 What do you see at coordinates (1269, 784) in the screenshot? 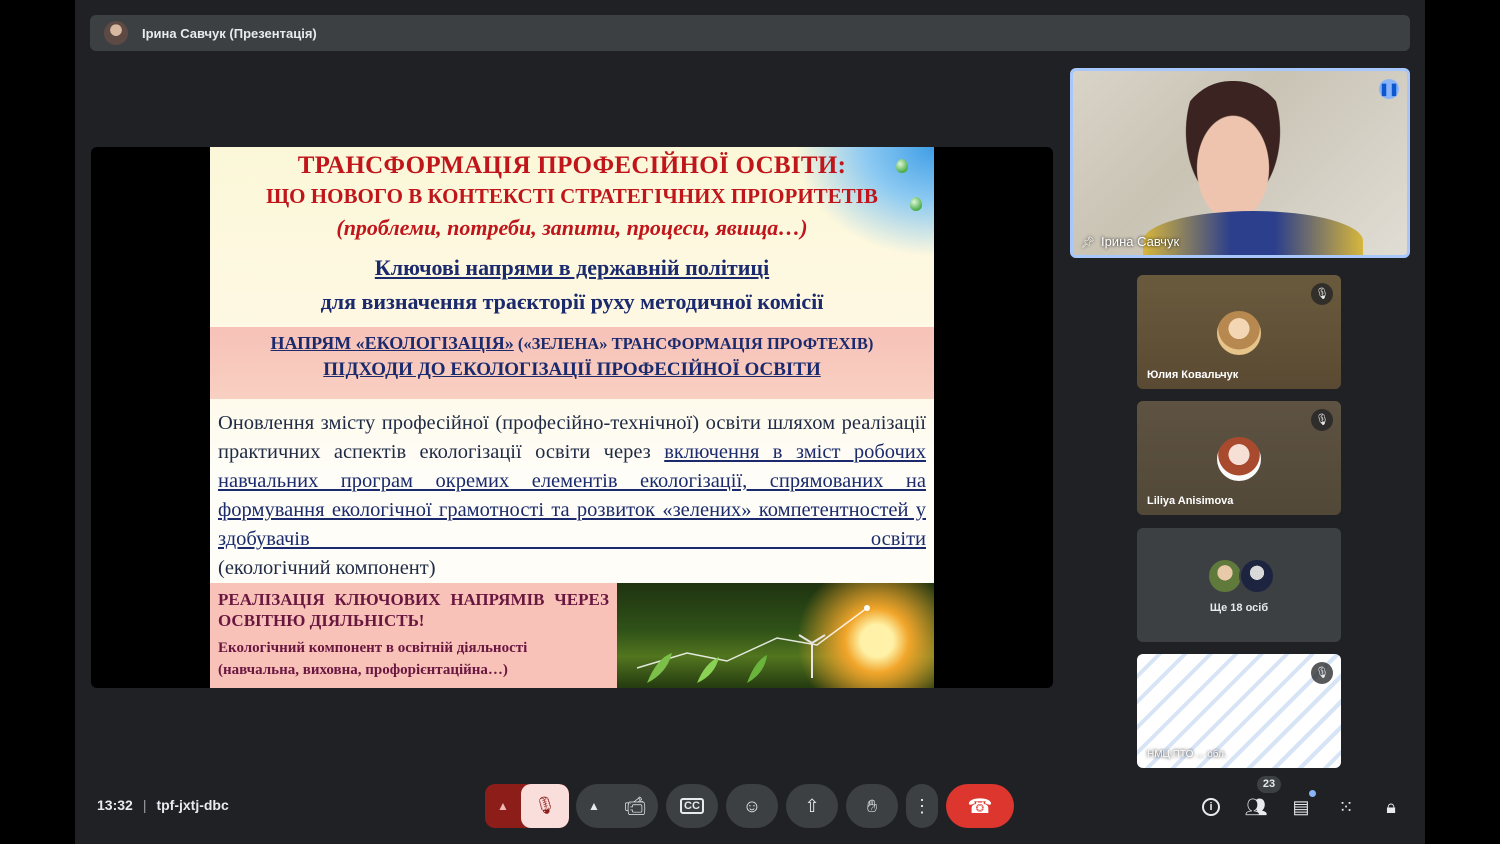
I see `people-count-badge: 23` at bounding box center [1269, 784].